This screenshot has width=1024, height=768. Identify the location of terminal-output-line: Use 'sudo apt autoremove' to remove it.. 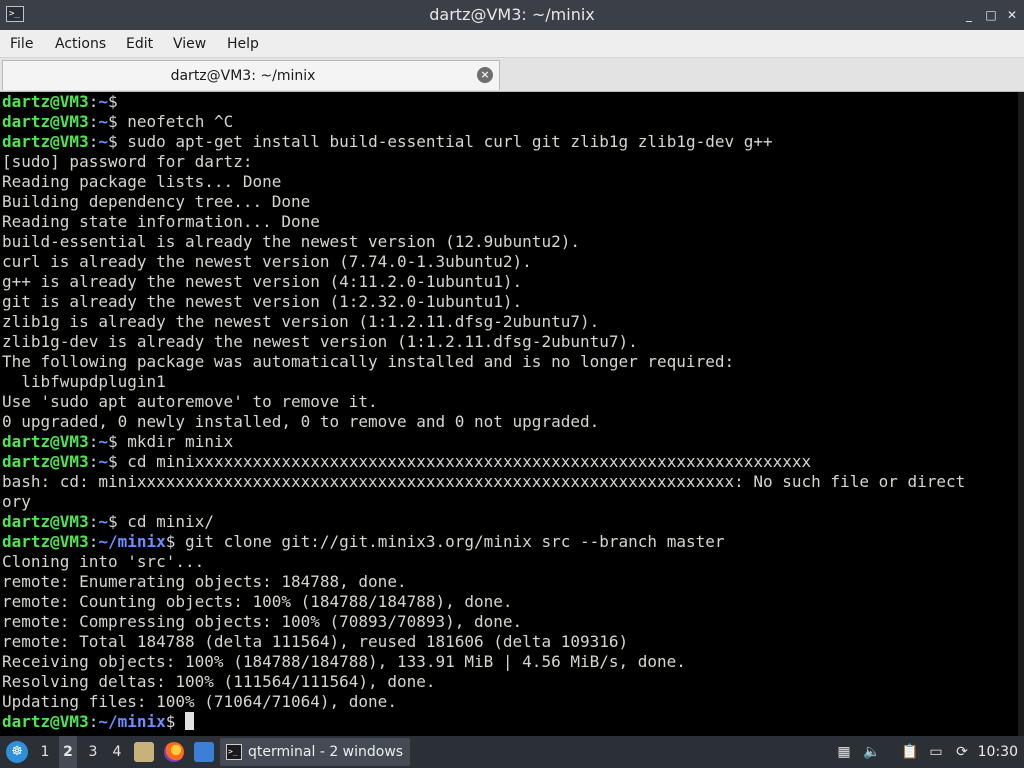
(190, 401).